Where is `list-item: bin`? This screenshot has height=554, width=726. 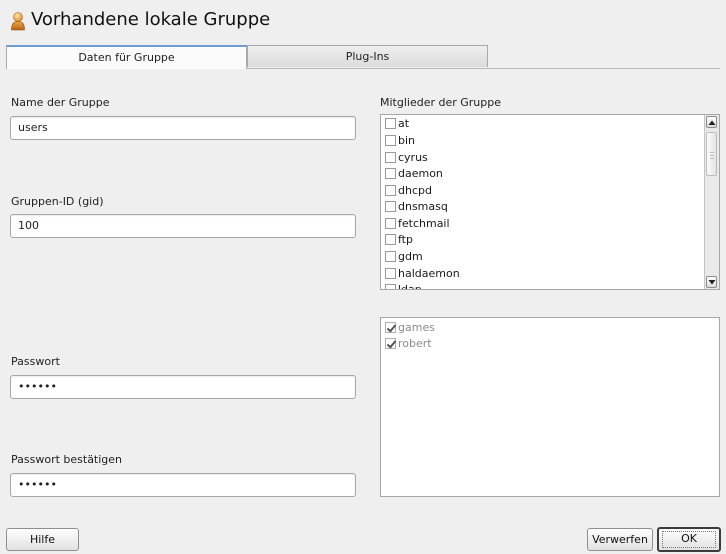
list-item: bin is located at coordinates (400, 141).